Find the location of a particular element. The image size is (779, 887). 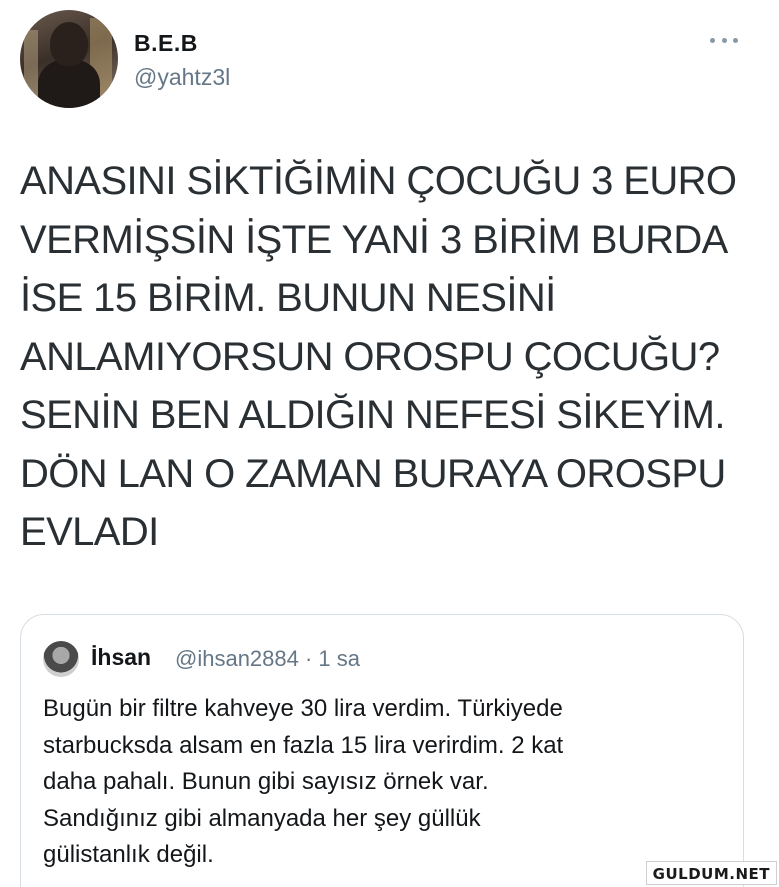

tweet-text-line: ANASINI SİKTİĞİMİN ÇOCUĞU 3 EURO is located at coordinates (378, 181).